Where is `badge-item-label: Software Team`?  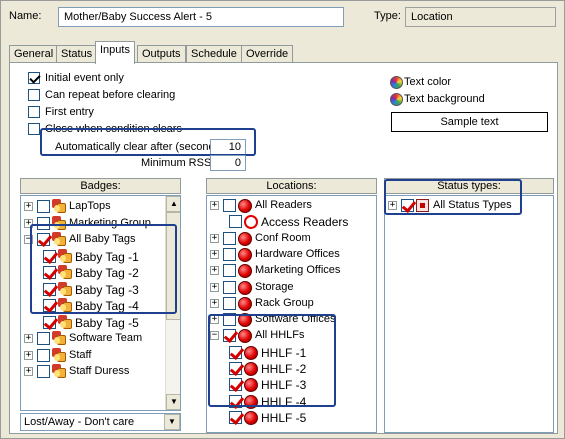
badge-item-label: Software Team is located at coordinates (106, 338).